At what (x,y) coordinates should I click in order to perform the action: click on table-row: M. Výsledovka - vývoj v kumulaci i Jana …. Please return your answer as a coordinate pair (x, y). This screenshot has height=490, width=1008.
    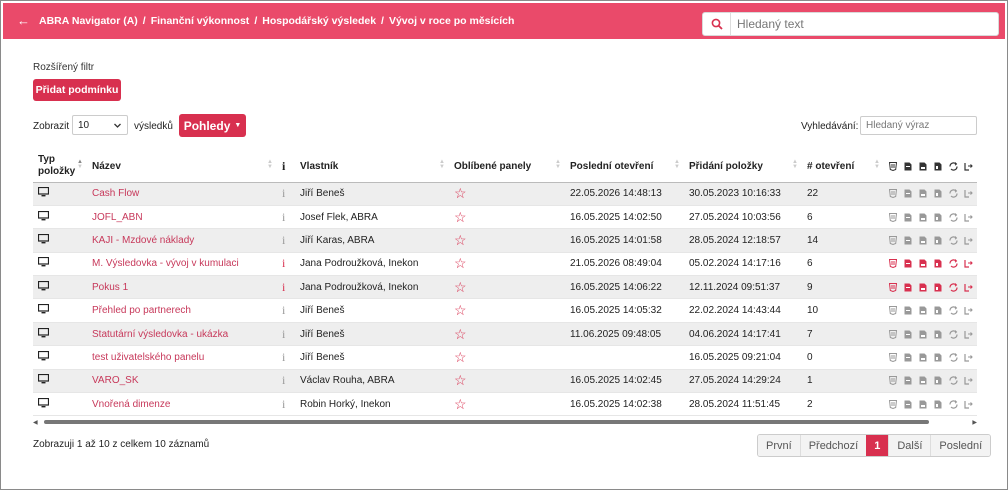
    Looking at the image, I should click on (505, 264).